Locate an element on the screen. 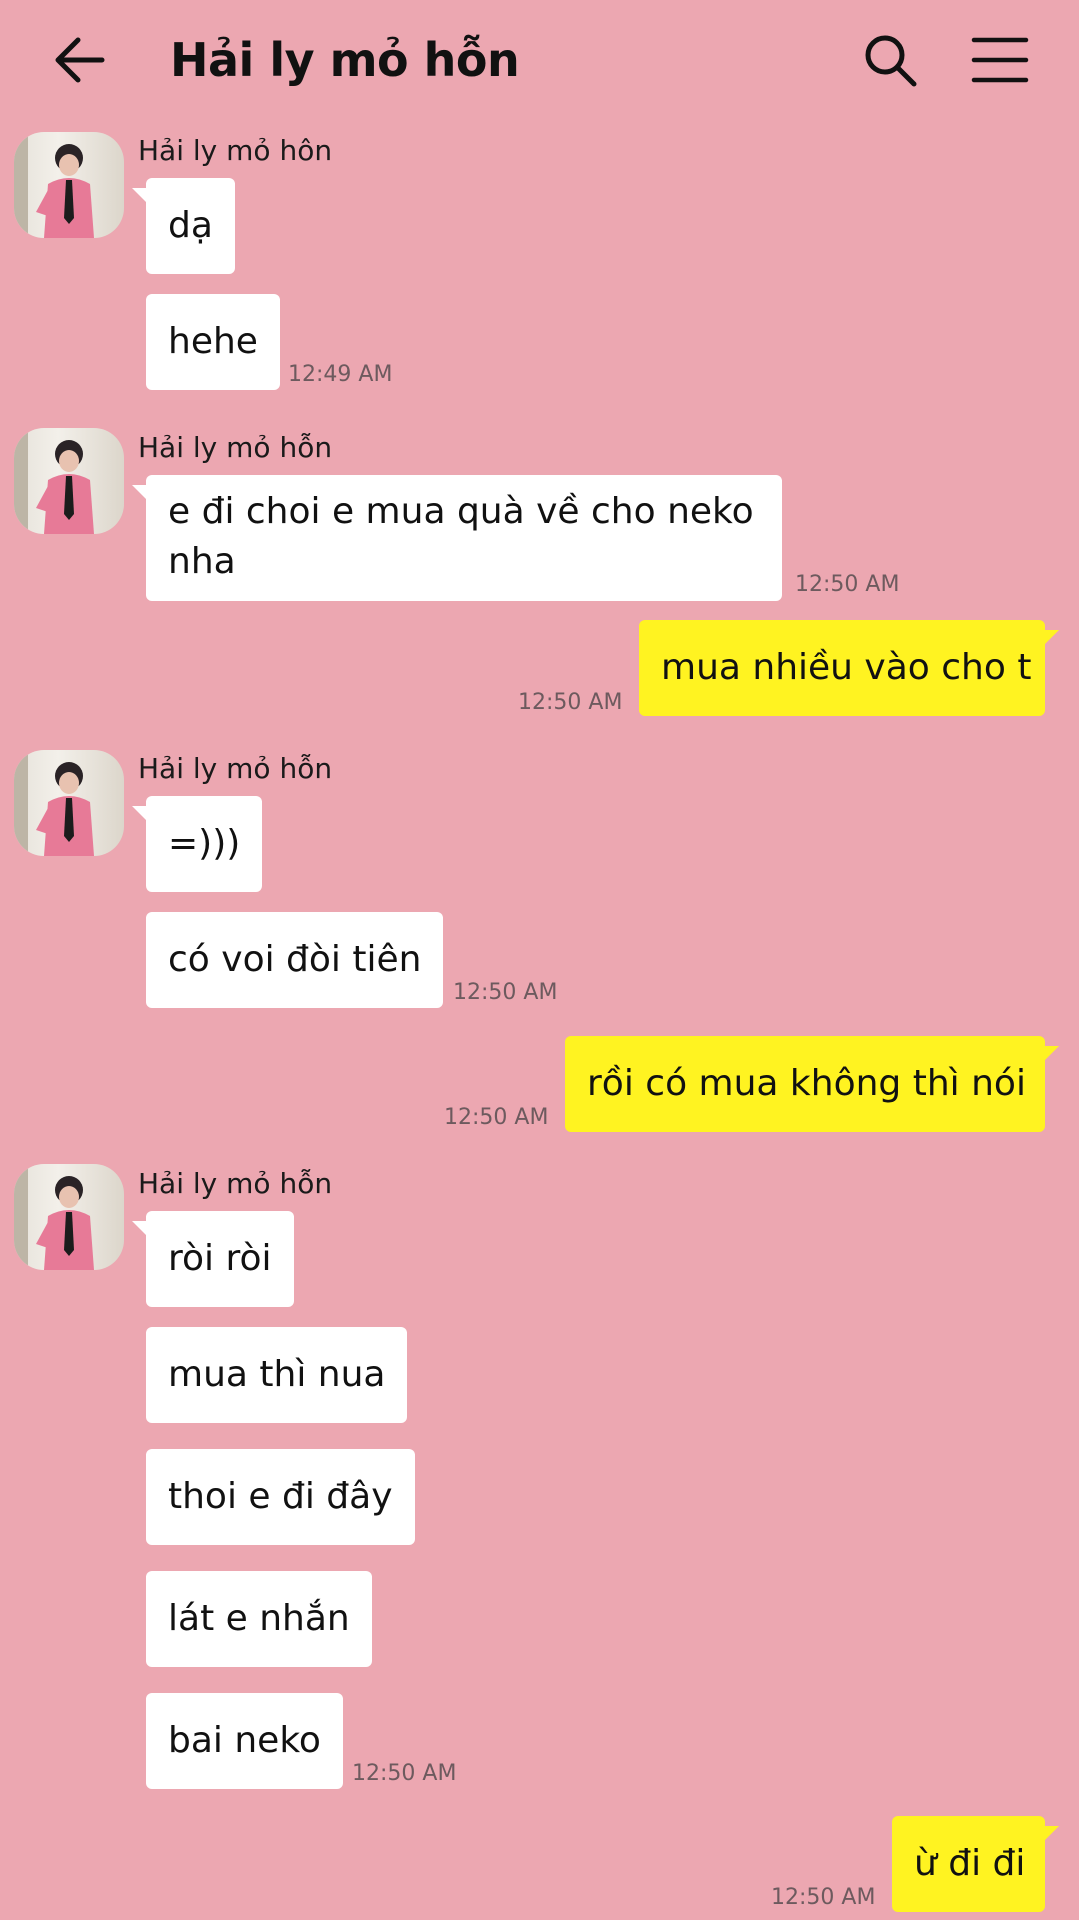 This screenshot has height=1920, width=1079. incoming-message: có voi đòi tiên is located at coordinates (295, 960).